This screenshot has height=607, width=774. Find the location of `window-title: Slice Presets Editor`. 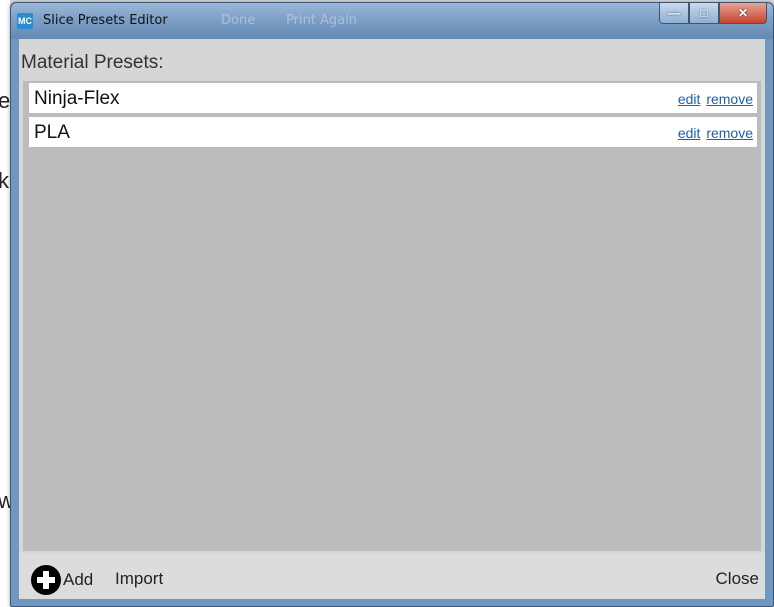

window-title: Slice Presets Editor is located at coordinates (105, 20).